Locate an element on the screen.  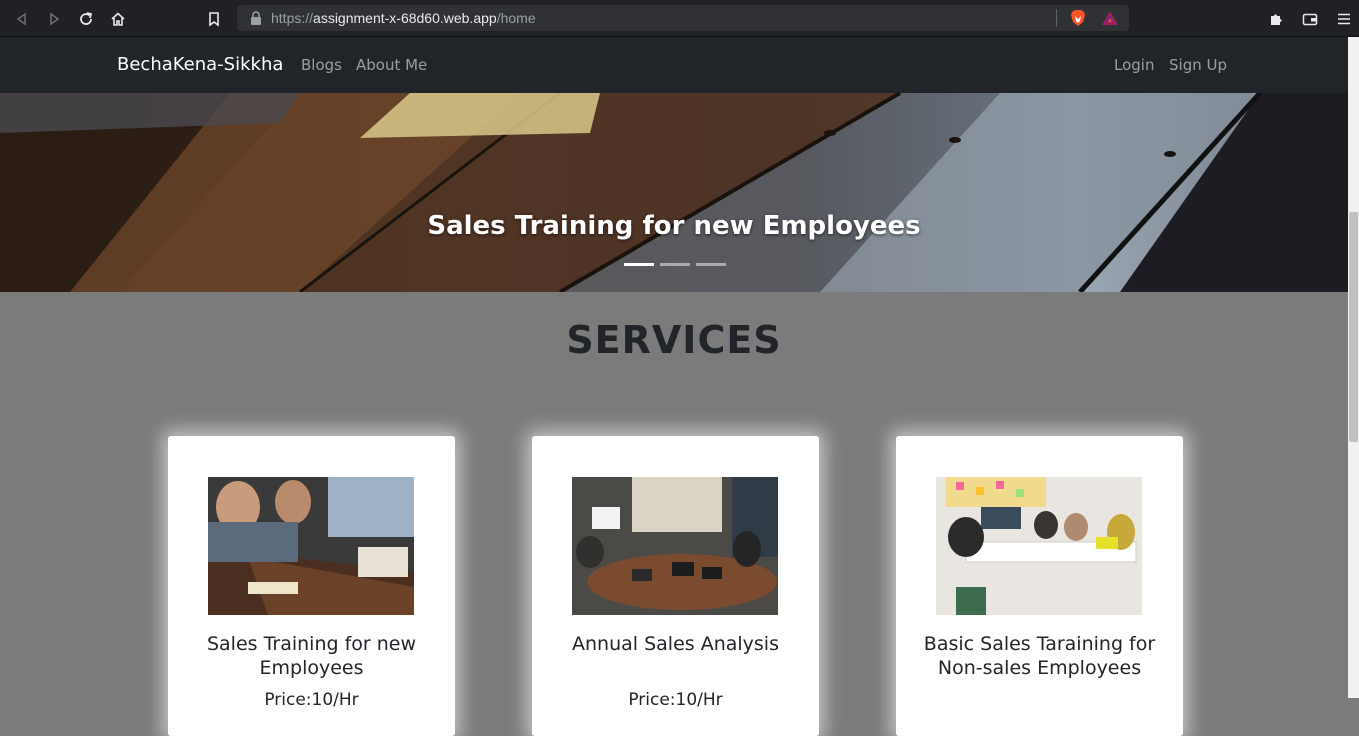
extensions-icon is located at coordinates (1276, 19).